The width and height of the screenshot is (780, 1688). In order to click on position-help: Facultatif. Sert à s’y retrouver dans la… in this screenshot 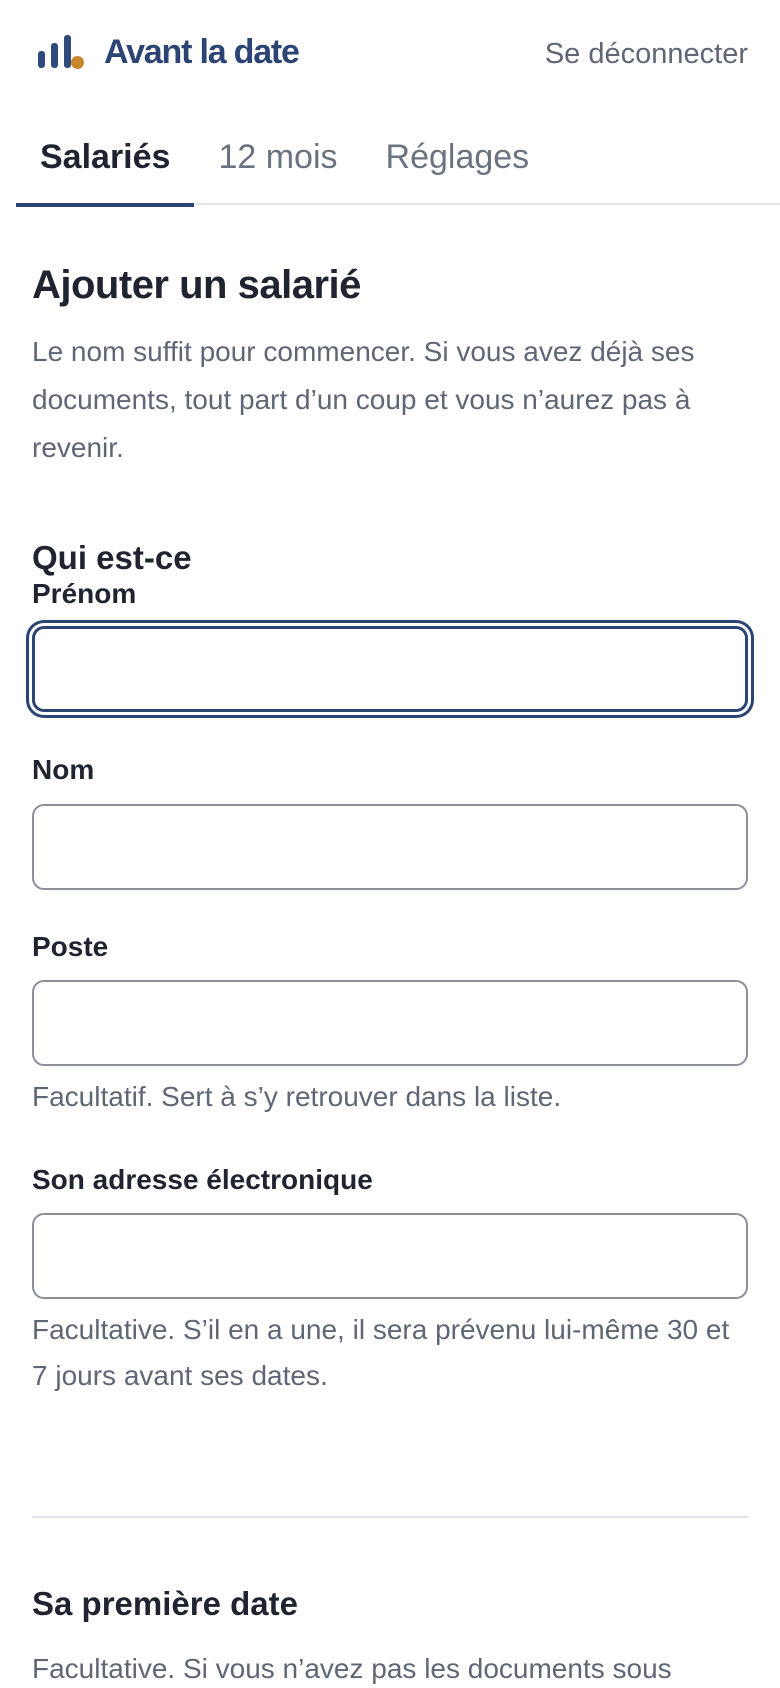, I will do `click(297, 1096)`.